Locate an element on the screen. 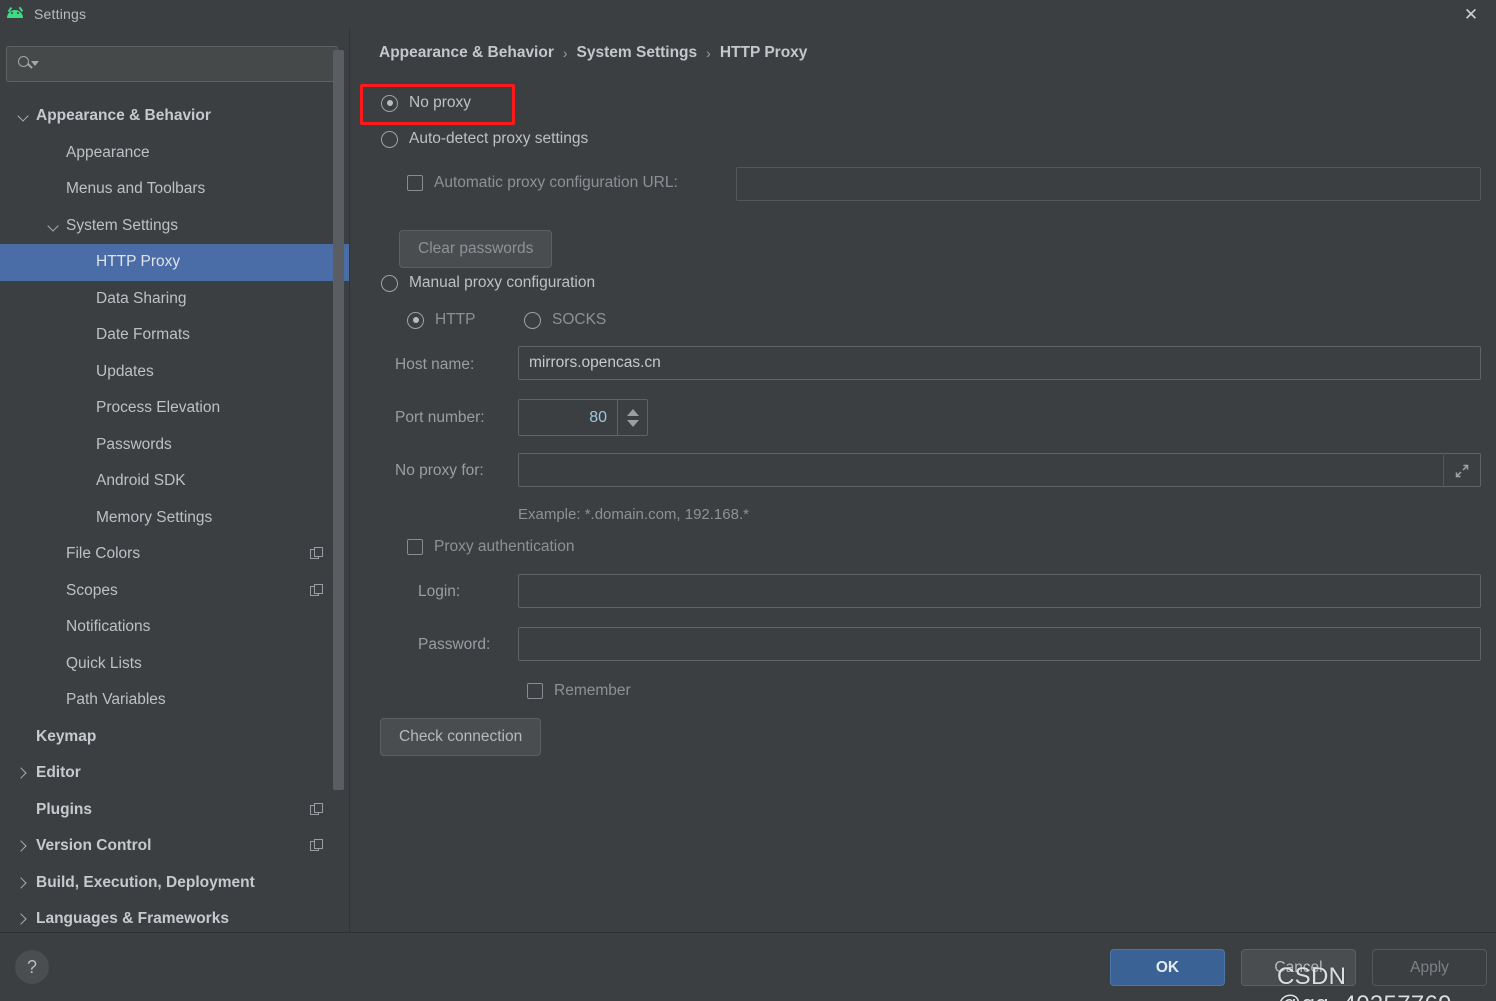 The height and width of the screenshot is (1001, 1496). socks-radio is located at coordinates (532, 320).